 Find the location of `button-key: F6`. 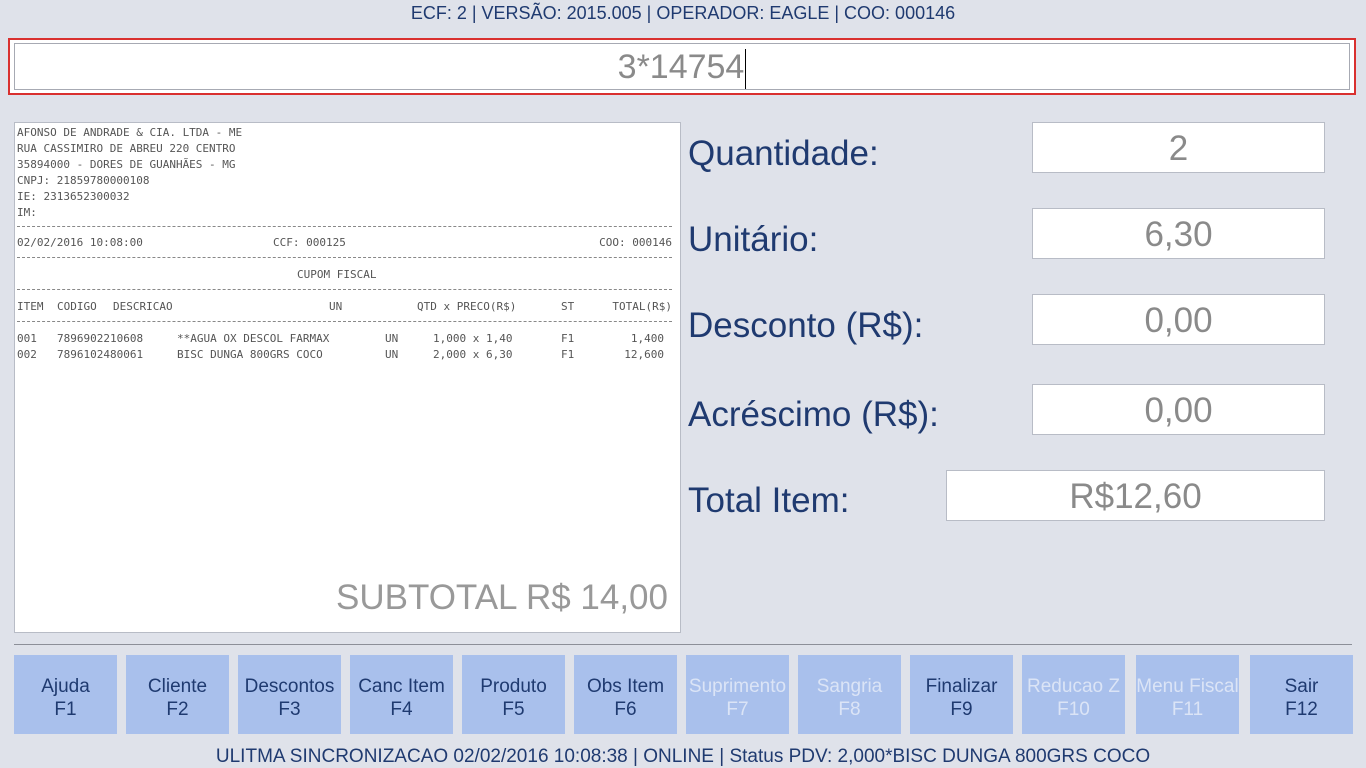

button-key: F6 is located at coordinates (625, 709).